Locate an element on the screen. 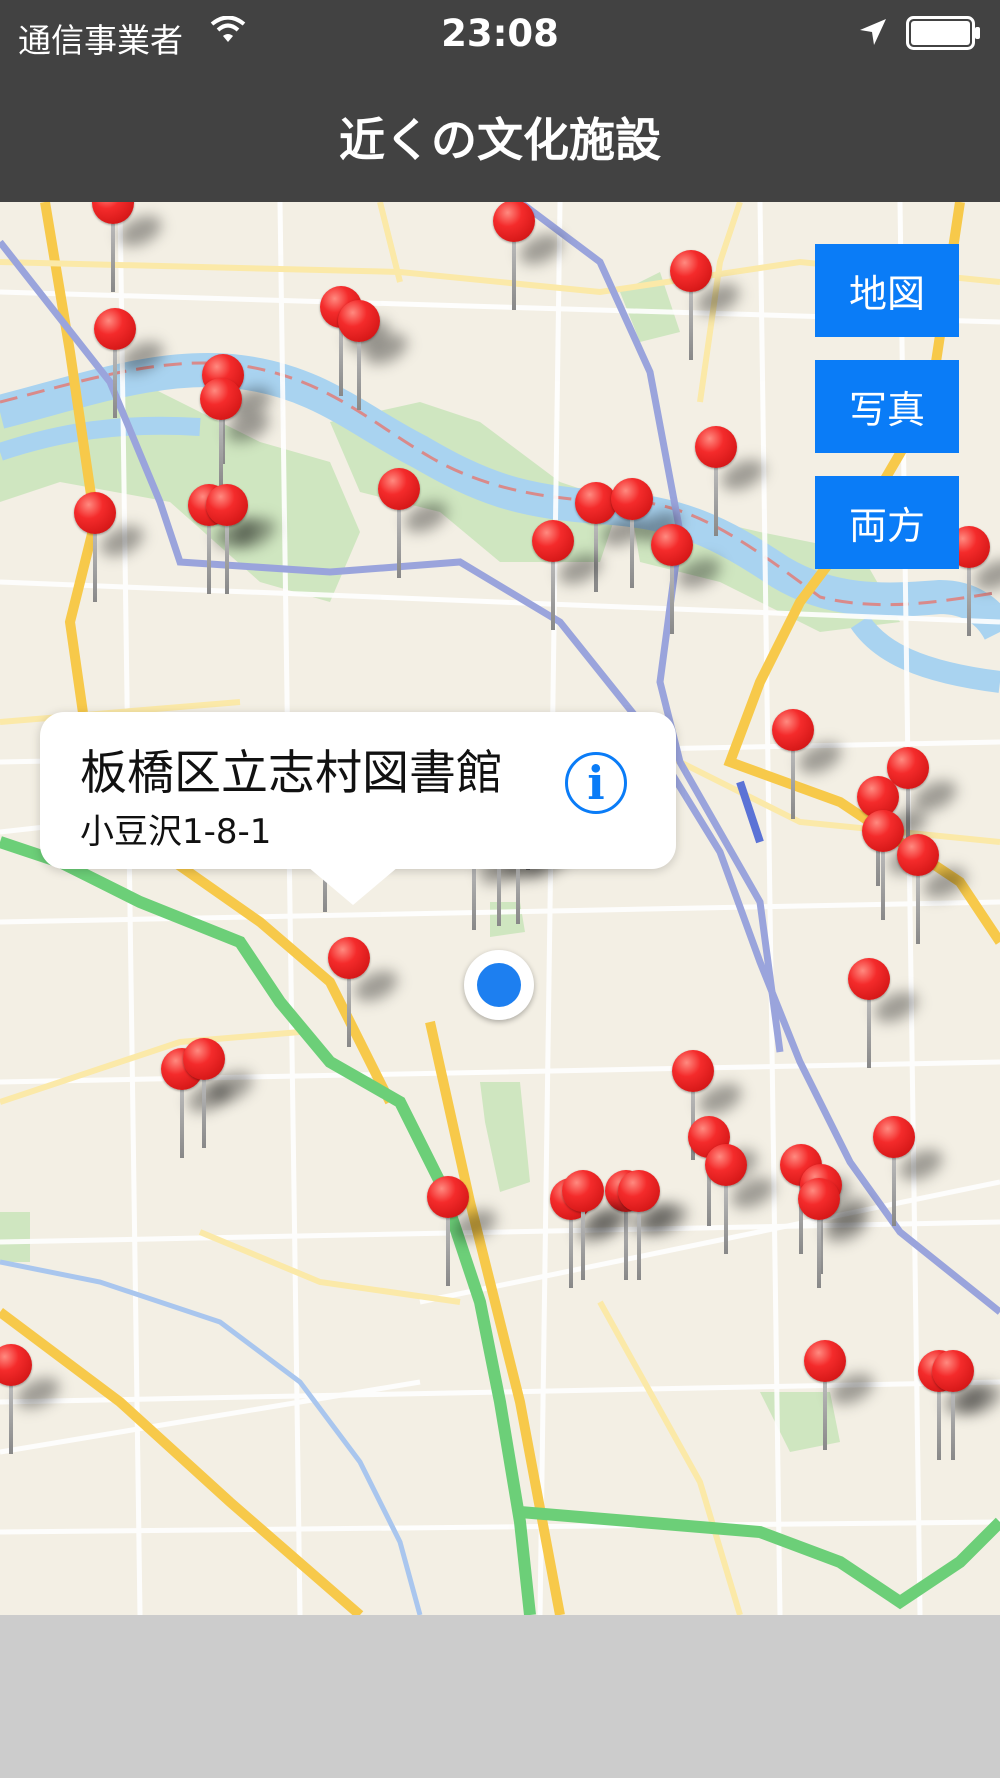  status-bar: 通信事業者 23:08 is located at coordinates (500, 34).